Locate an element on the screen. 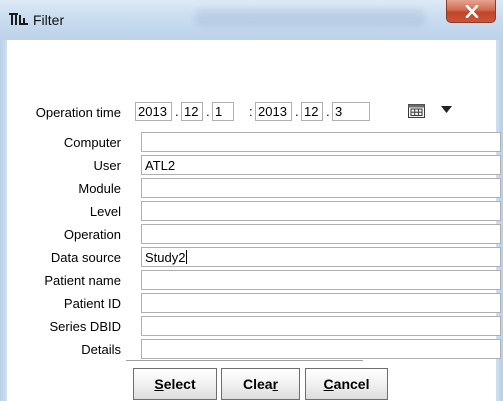  patient-name-field is located at coordinates (321, 280).